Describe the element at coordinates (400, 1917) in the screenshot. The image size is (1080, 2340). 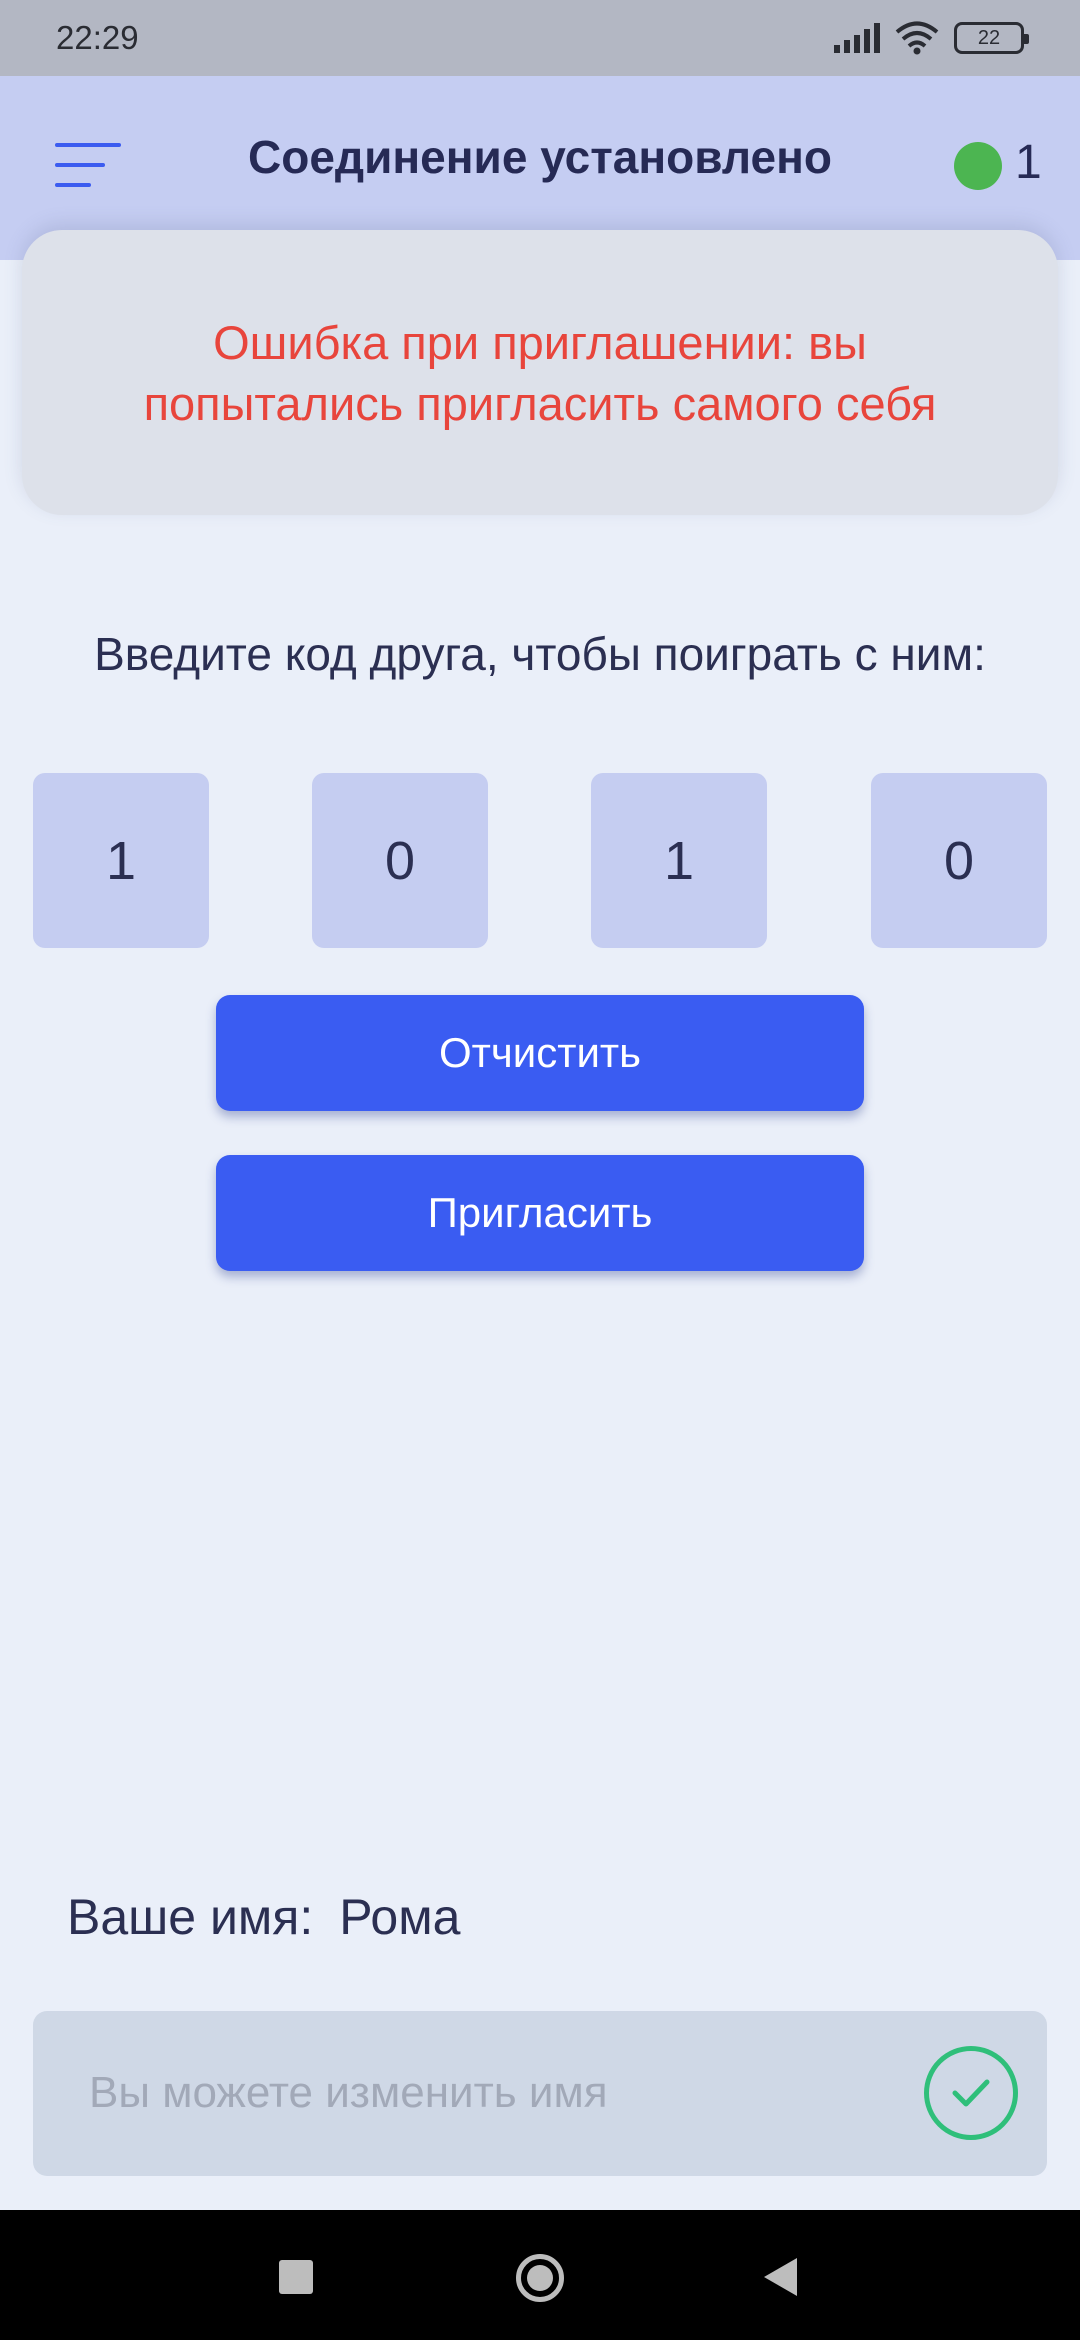
I see `name-value: Рома` at that location.